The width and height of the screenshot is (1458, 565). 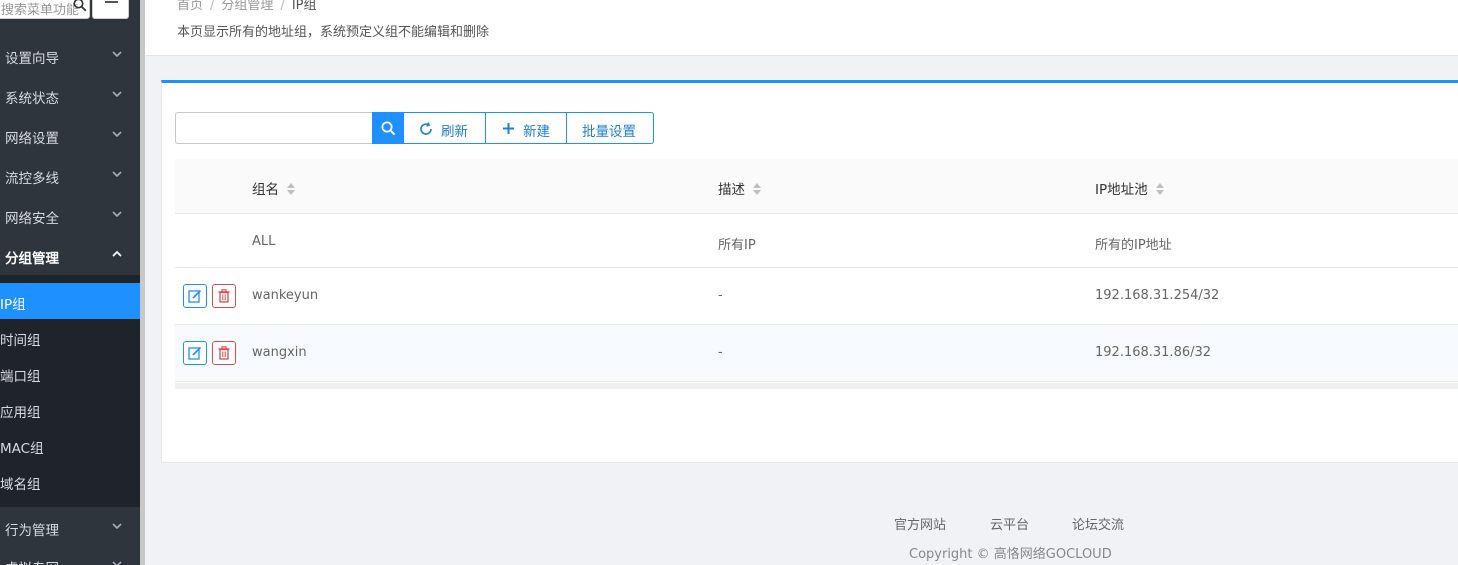 I want to click on menu-toggle-button, so click(x=110, y=9).